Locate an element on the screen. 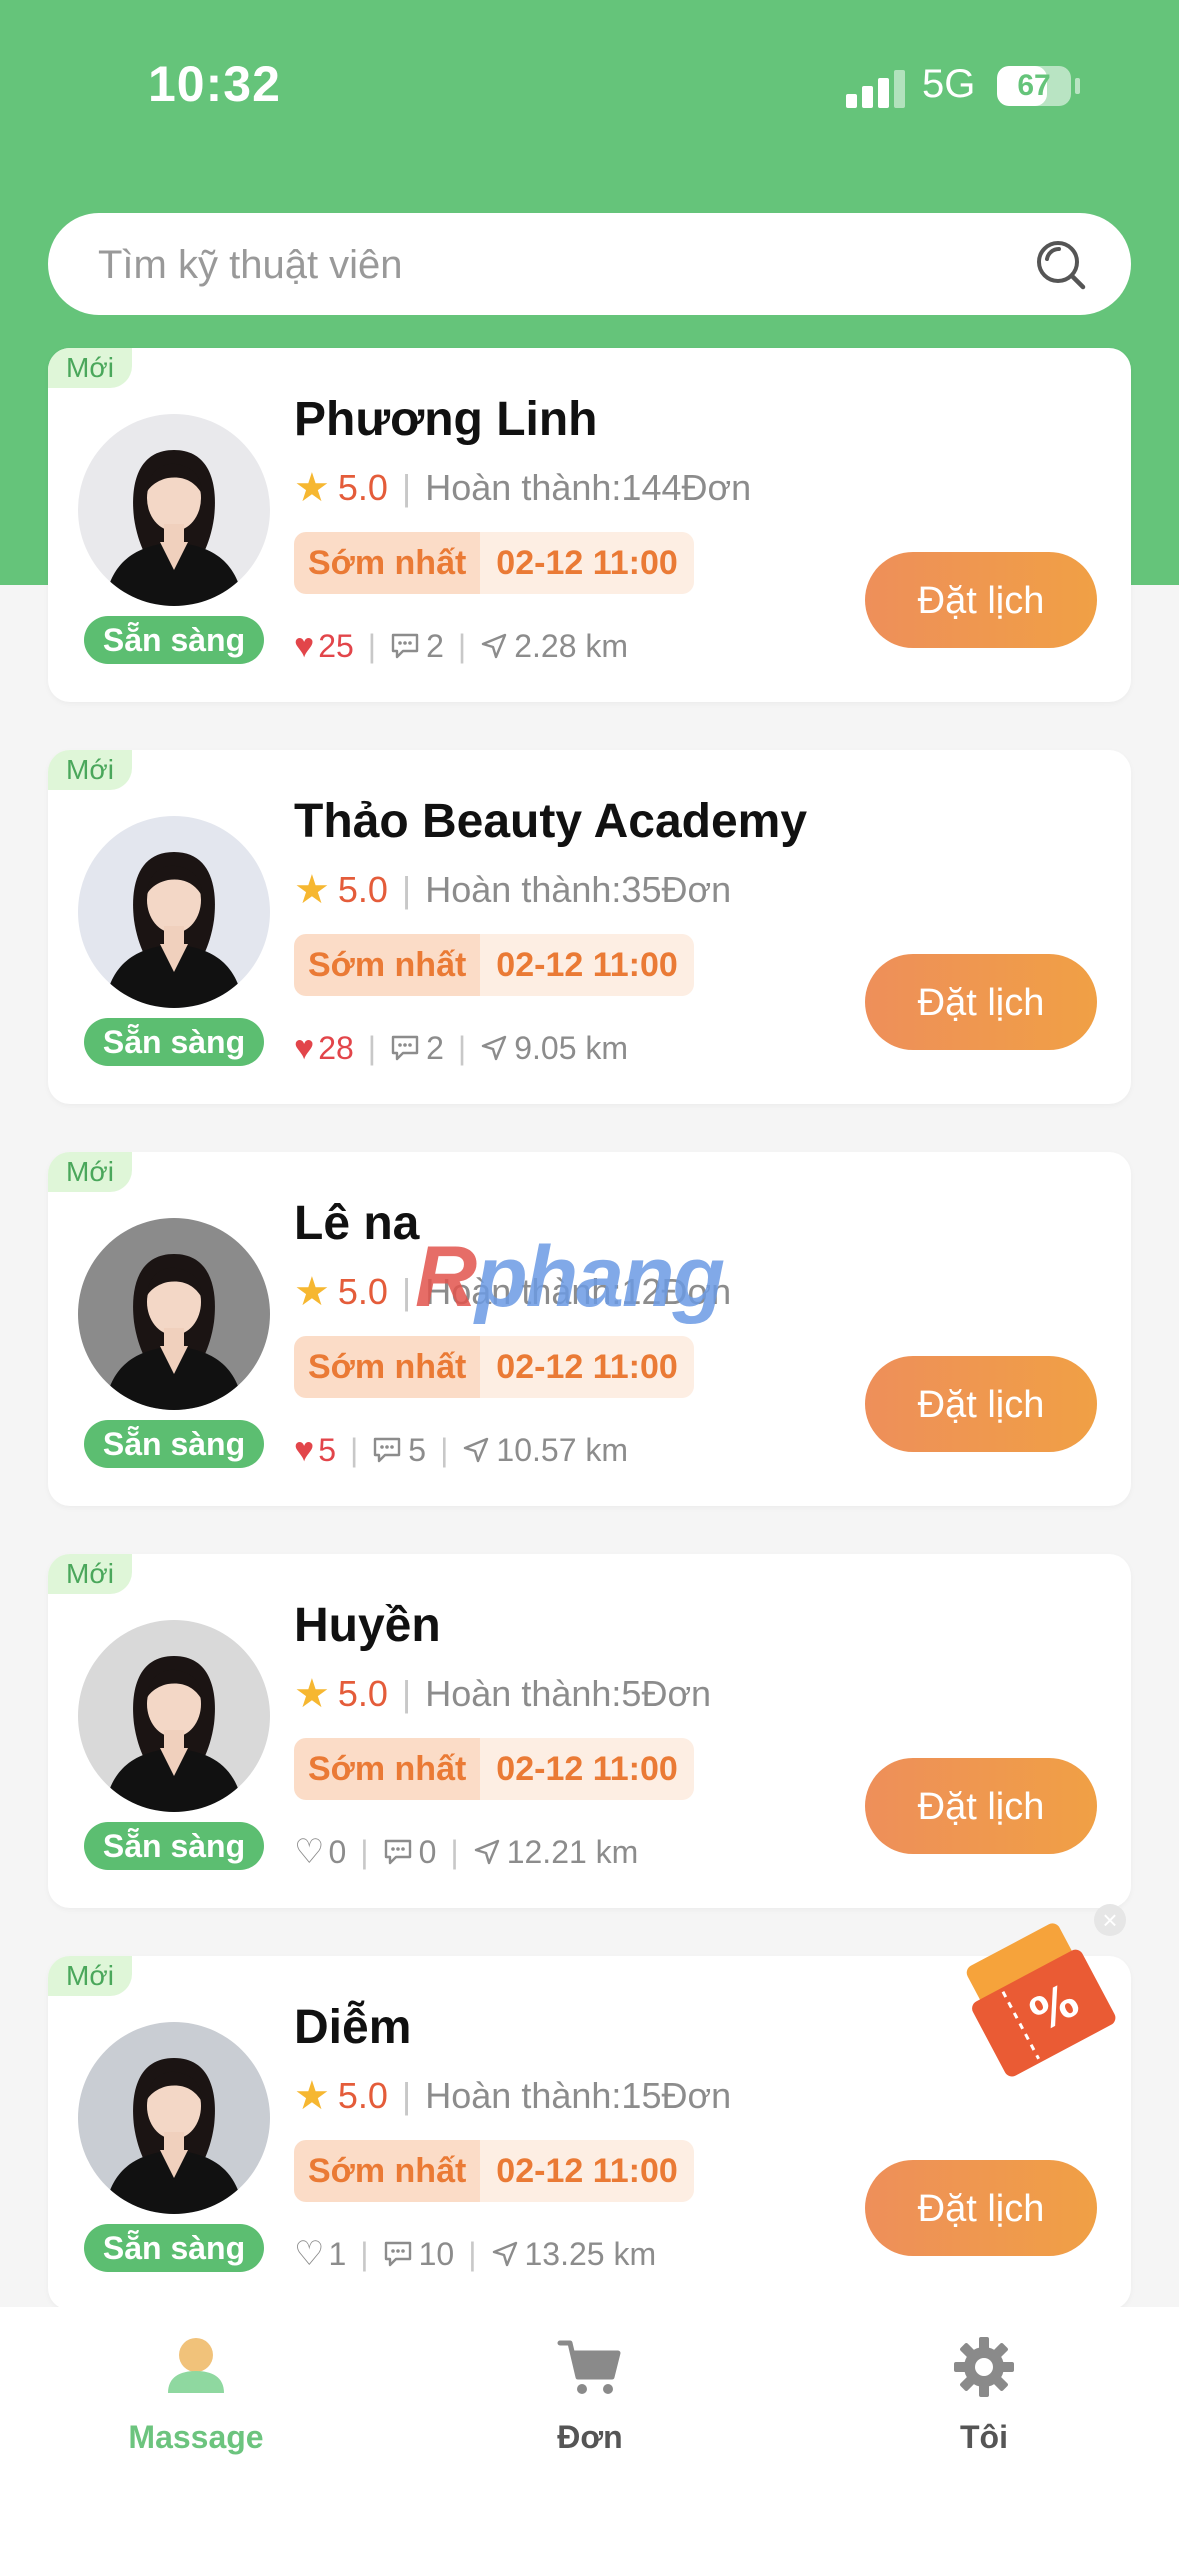 The image size is (1179, 2556). network-type: 5G is located at coordinates (949, 84).